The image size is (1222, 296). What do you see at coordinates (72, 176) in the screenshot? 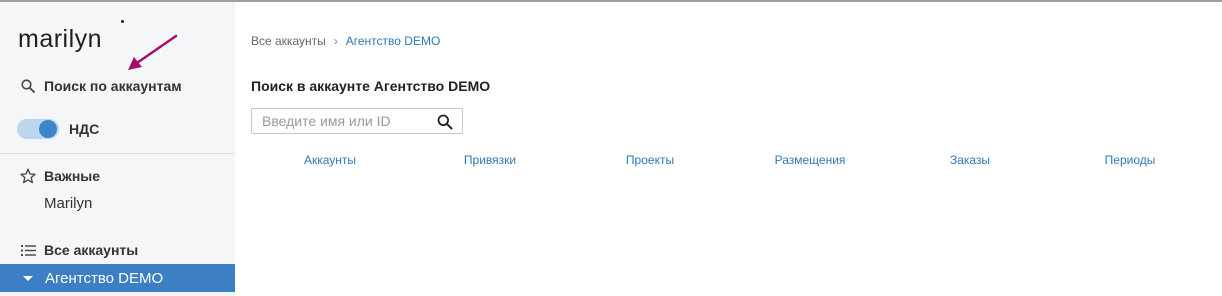
I see `favorites-label: Важные` at bounding box center [72, 176].